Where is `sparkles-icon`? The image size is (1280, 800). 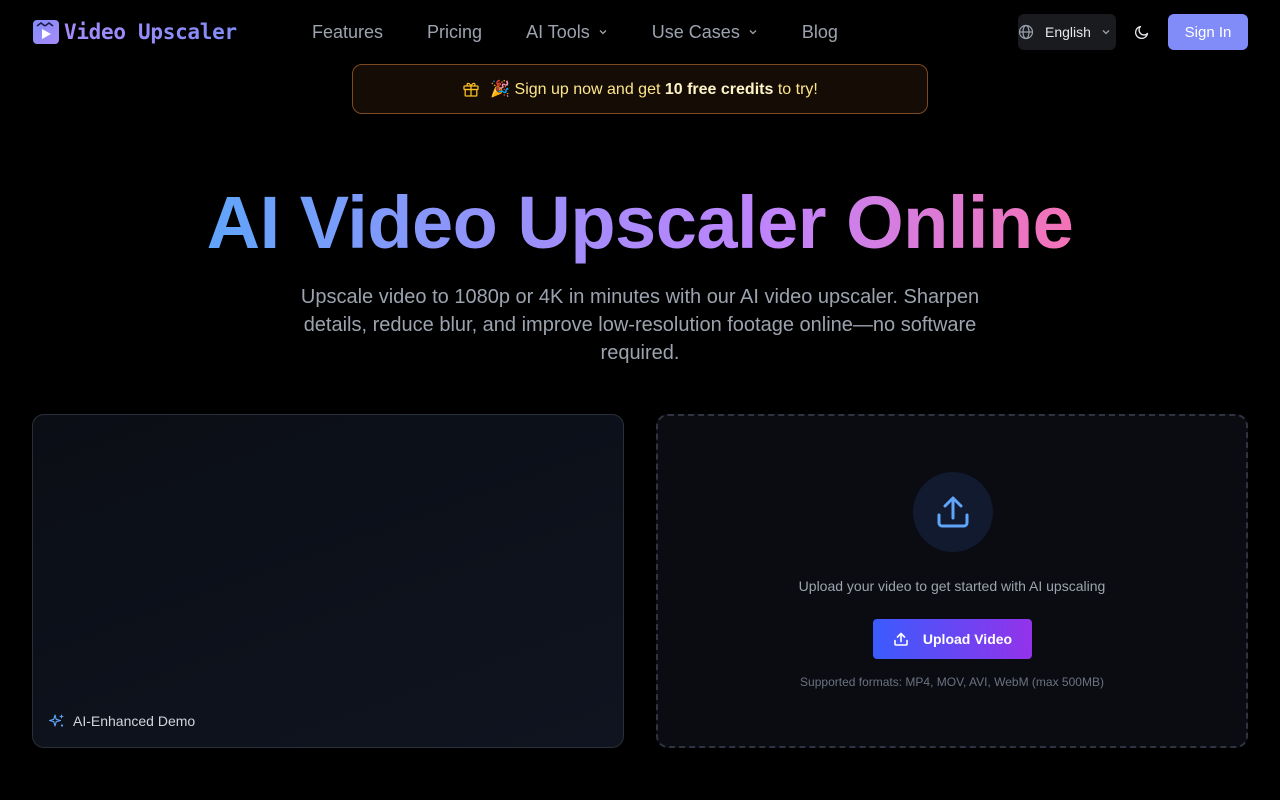 sparkles-icon is located at coordinates (56, 720).